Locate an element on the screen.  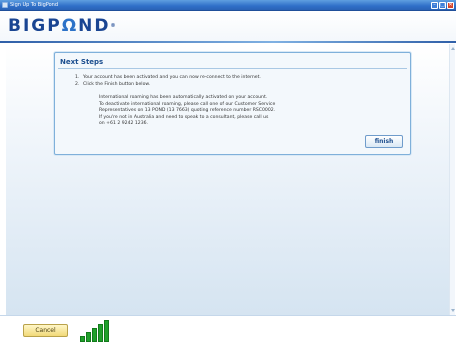
step-text: Click the Finish button below. is located at coordinates (117, 84).